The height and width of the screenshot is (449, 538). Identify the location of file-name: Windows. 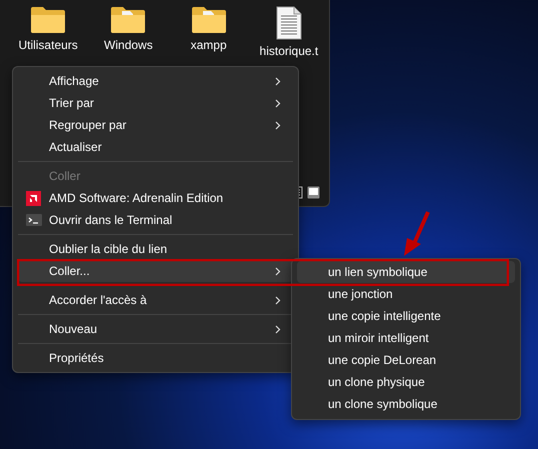
(128, 45).